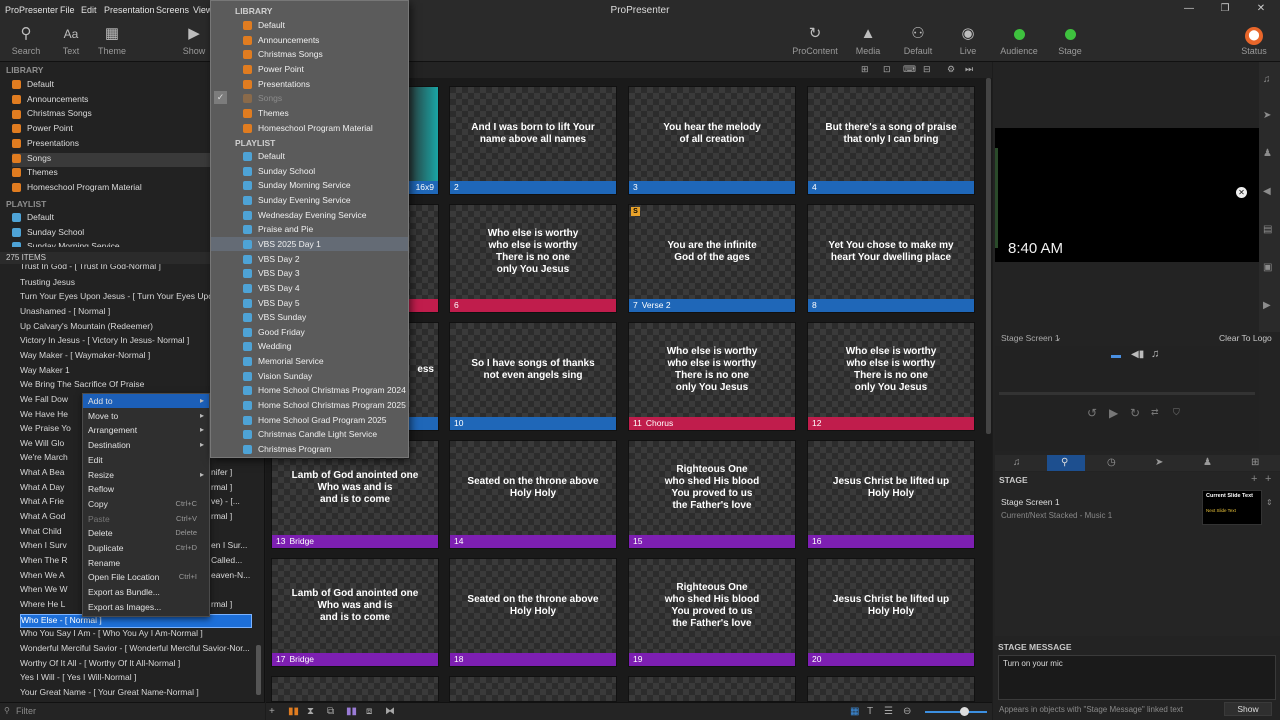 This screenshot has width=1280, height=720. I want to click on props-tab-icon: ⊞, so click(1255, 462).